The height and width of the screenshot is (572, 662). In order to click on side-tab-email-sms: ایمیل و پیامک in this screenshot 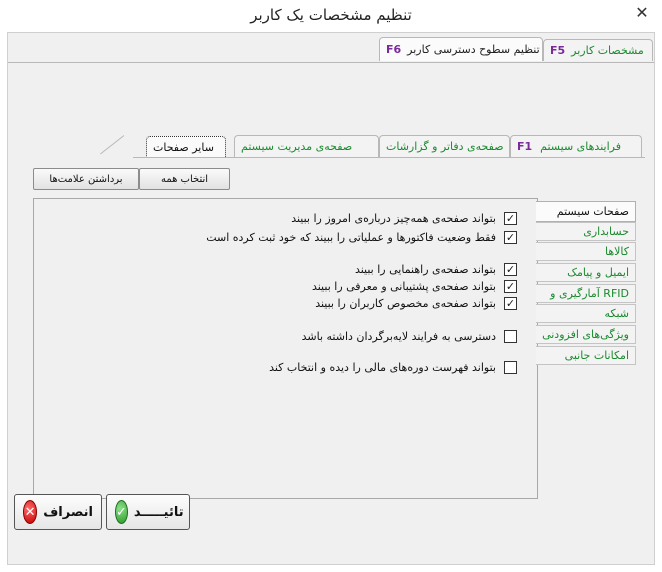, I will do `click(586, 272)`.